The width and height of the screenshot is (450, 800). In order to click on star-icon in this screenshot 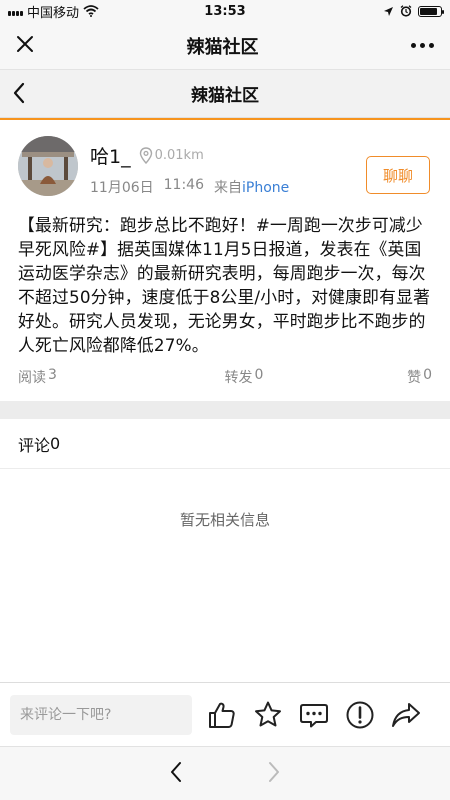, I will do `click(268, 715)`.